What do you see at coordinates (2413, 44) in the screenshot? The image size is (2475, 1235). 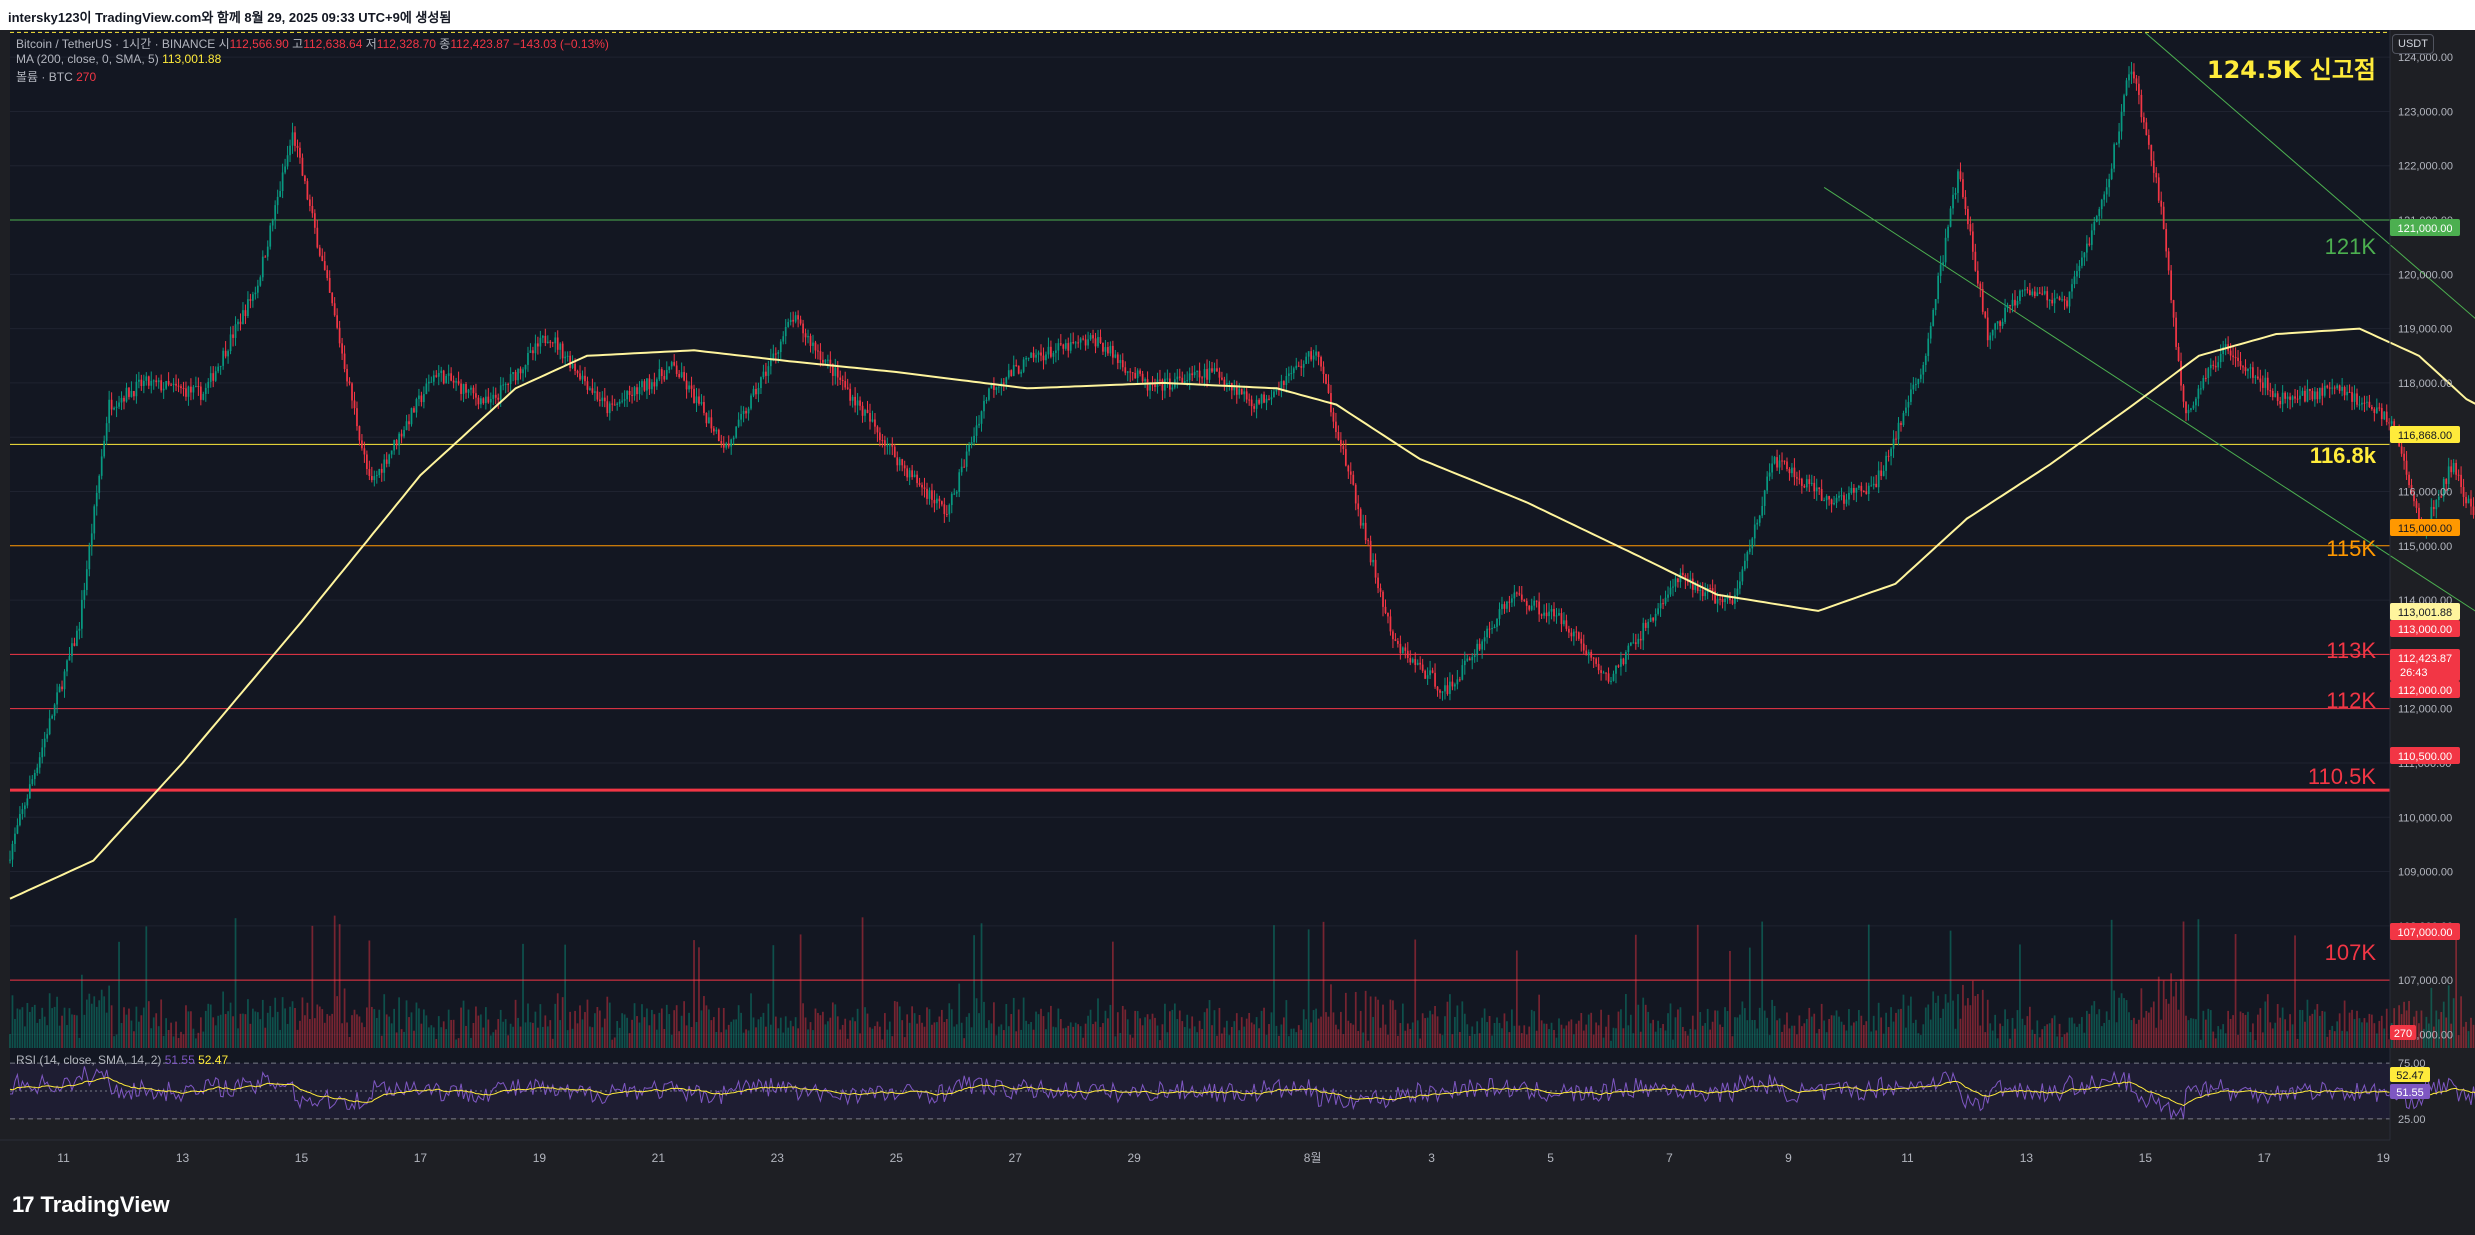 I see `currency-button: USDT` at bounding box center [2413, 44].